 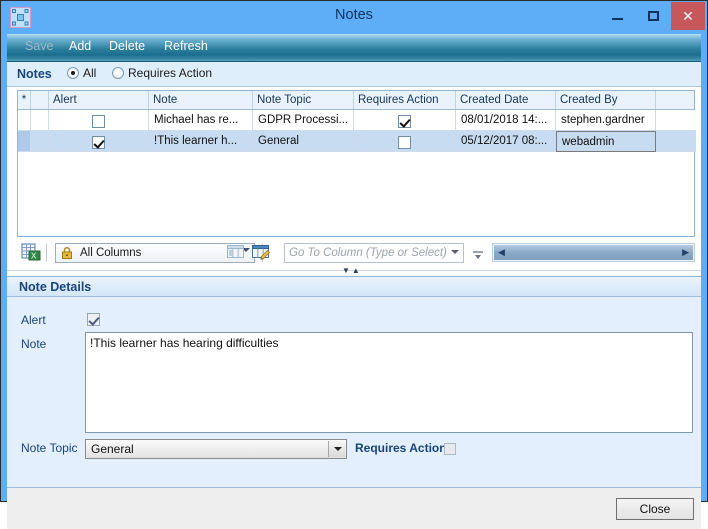 What do you see at coordinates (405, 100) in the screenshot?
I see `grid-col-requires-action: Requires Action` at bounding box center [405, 100].